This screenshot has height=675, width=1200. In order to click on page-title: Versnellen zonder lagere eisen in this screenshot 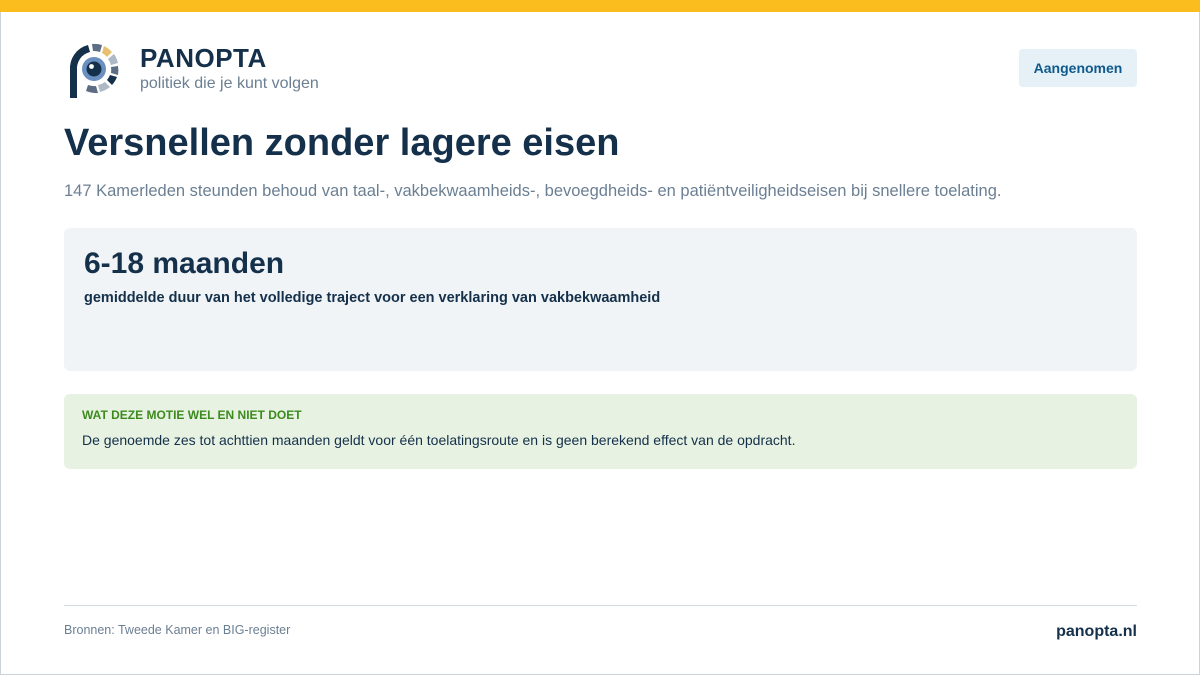, I will do `click(342, 143)`.